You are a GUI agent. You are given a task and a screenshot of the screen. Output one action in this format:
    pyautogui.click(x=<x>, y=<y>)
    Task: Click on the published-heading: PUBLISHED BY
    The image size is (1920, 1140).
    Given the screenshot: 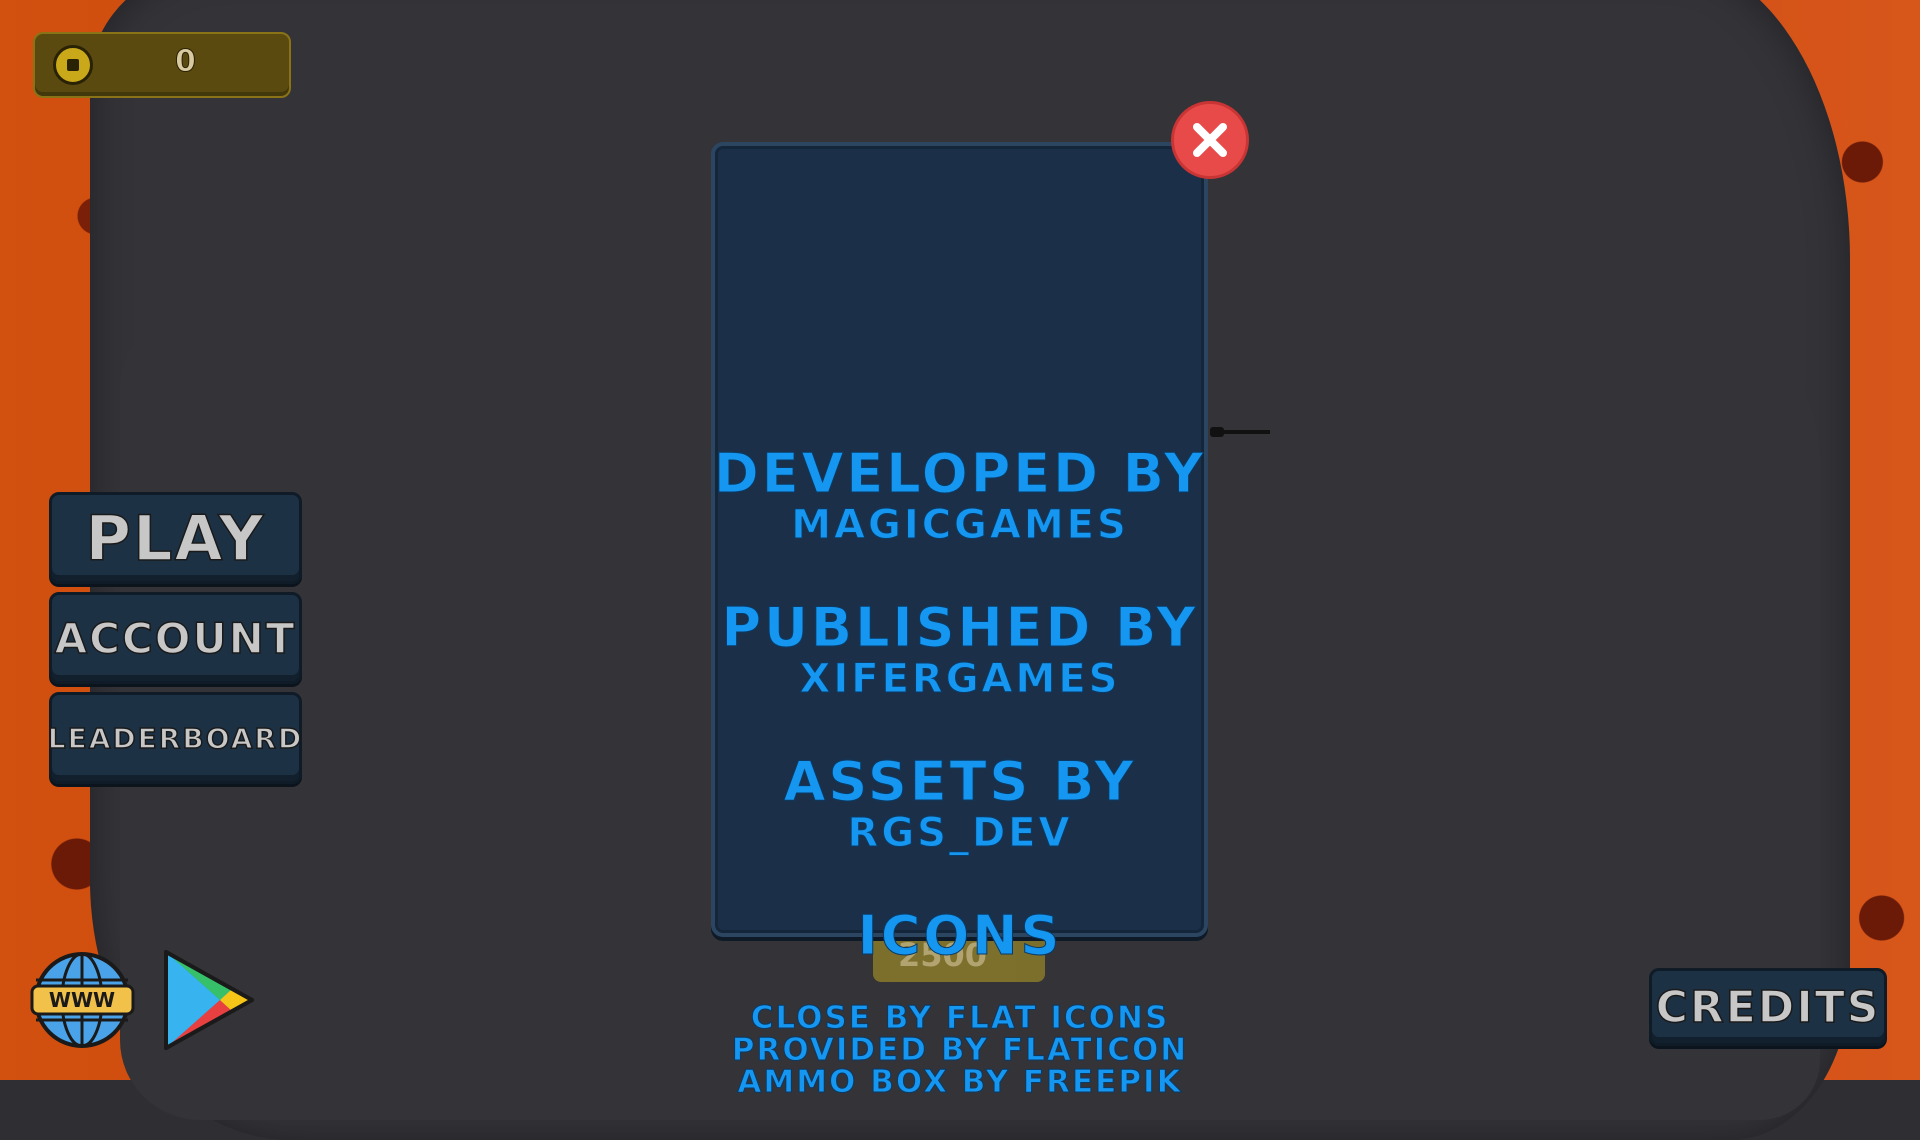 What is the action you would take?
    pyautogui.click(x=960, y=628)
    